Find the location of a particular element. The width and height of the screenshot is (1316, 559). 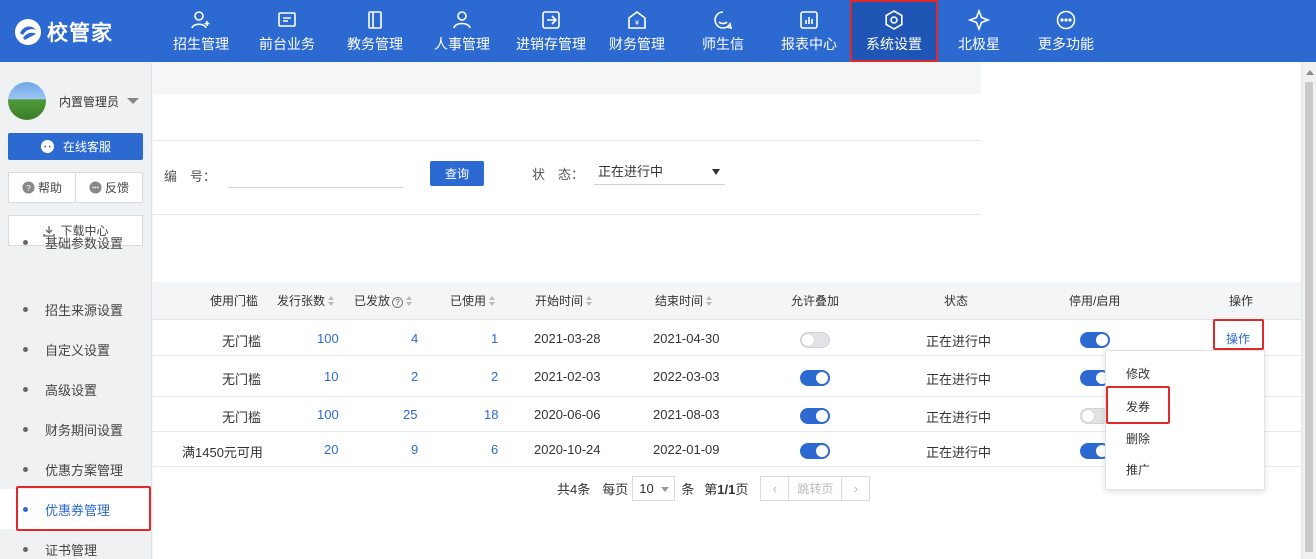

col-threshold: 使用门槛 is located at coordinates (234, 301).